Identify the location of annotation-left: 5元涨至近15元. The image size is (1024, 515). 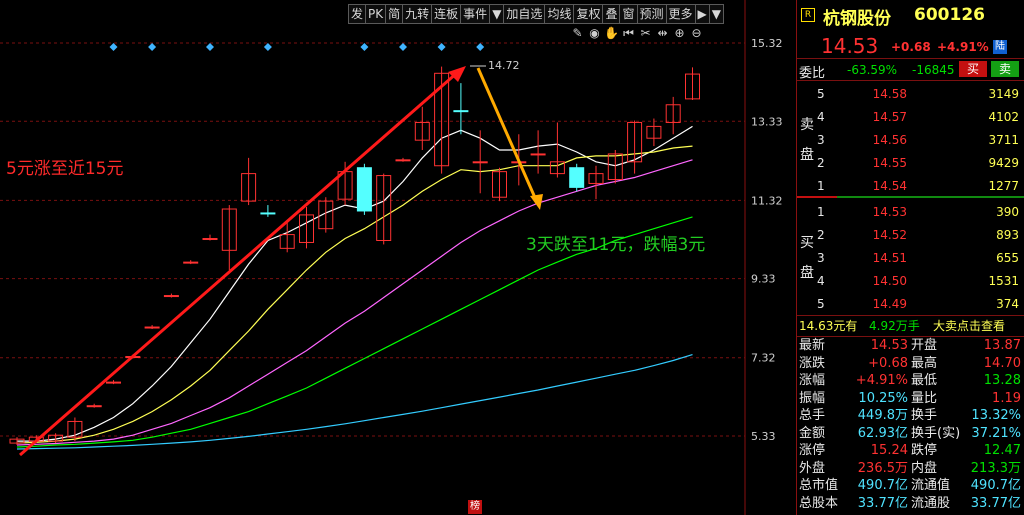
(65, 169).